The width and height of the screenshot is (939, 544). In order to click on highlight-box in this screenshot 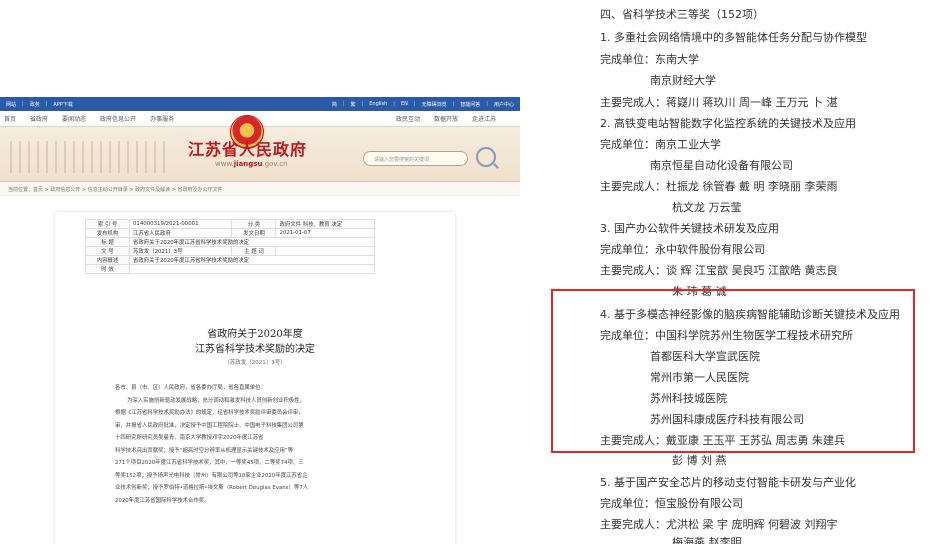, I will do `click(733, 371)`.